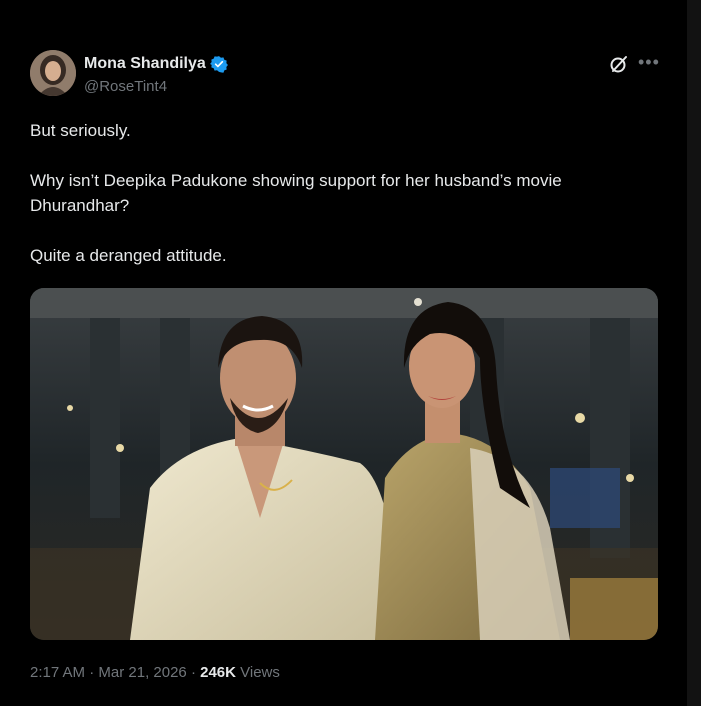 The height and width of the screenshot is (706, 701). What do you see at coordinates (80, 205) in the screenshot?
I see `tweet-text-line: Dhurandhar?` at bounding box center [80, 205].